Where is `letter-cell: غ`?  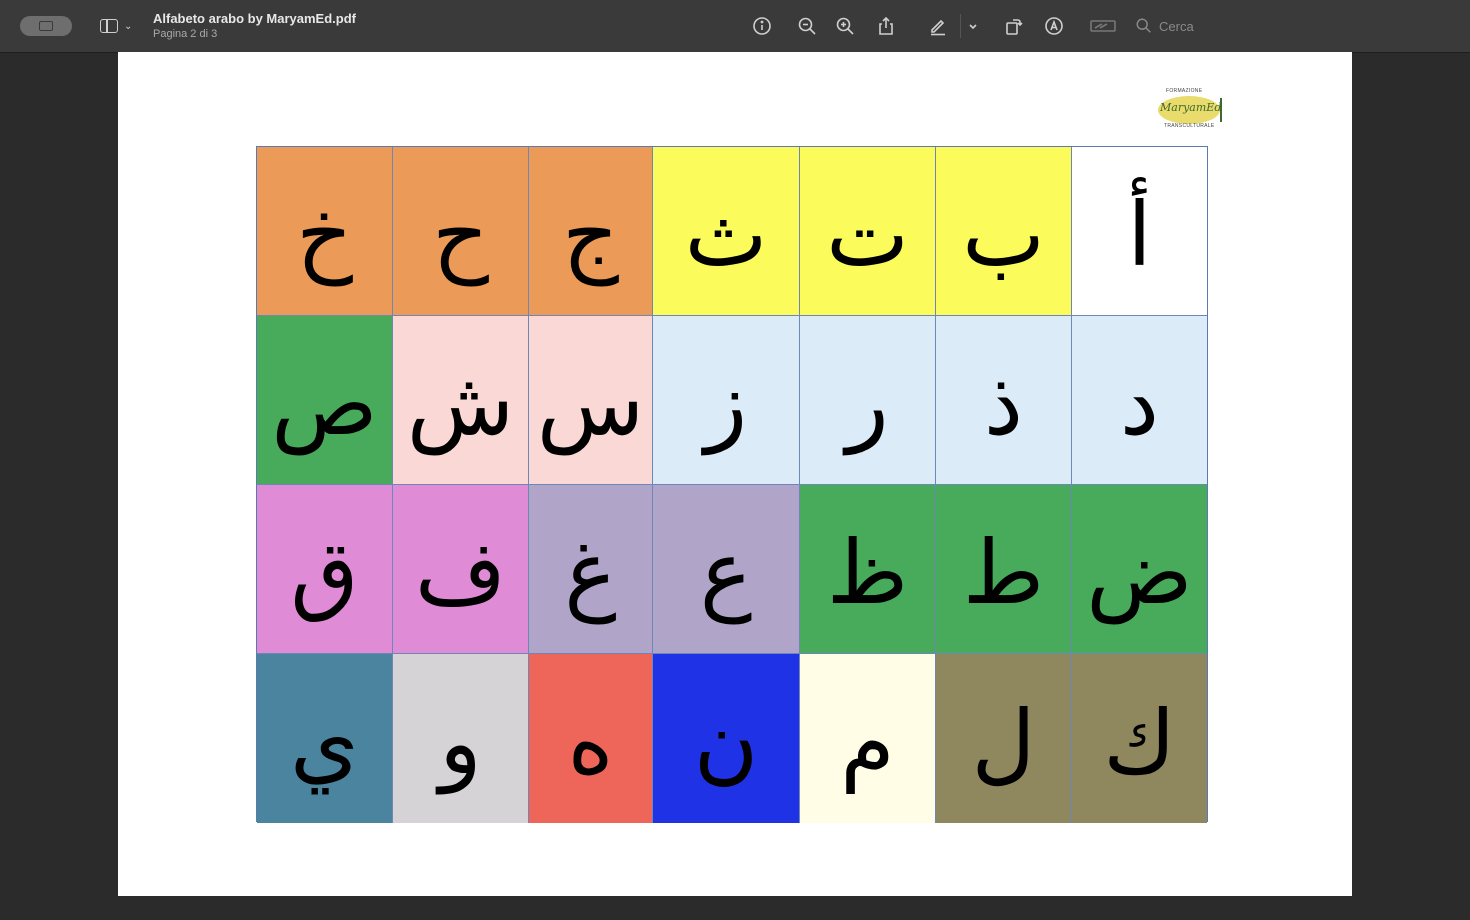
letter-cell: غ is located at coordinates (591, 569).